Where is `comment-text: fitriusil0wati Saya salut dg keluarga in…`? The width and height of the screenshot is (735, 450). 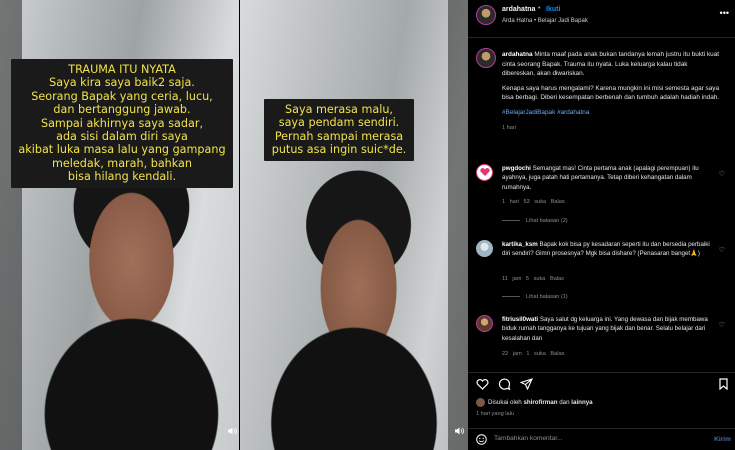 comment-text: fitriusil0wati Saya salut dg keluarga in… is located at coordinates (605, 329).